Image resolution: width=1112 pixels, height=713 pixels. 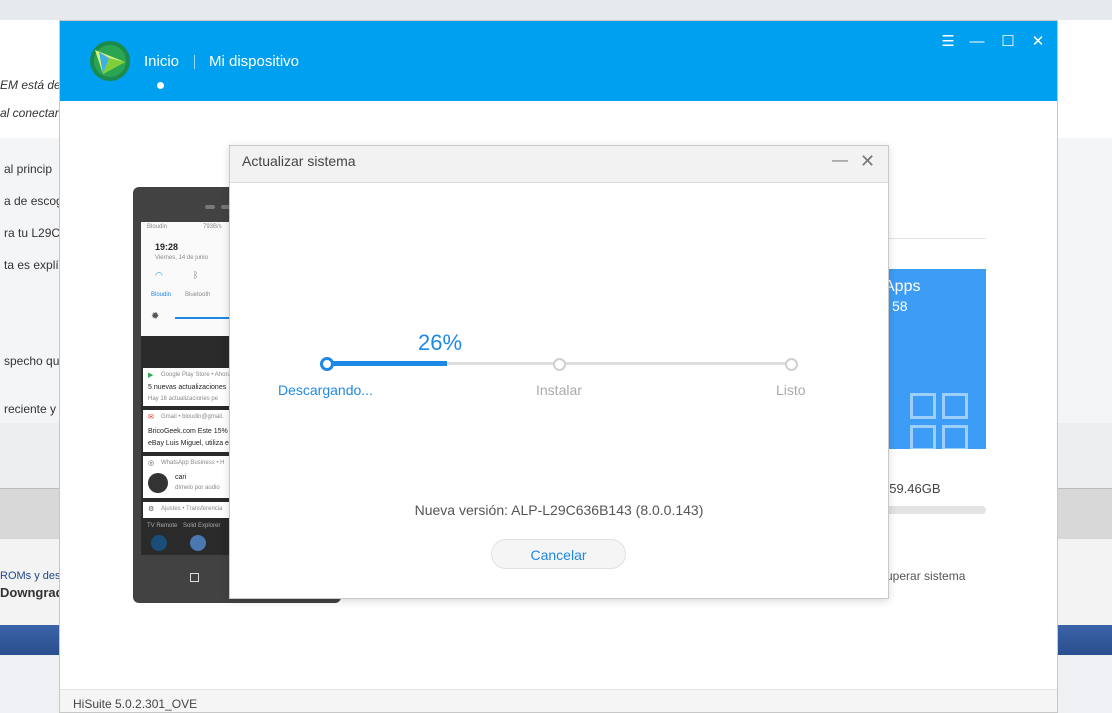 I want to click on status-speed: 793B/s, so click(x=212, y=227).